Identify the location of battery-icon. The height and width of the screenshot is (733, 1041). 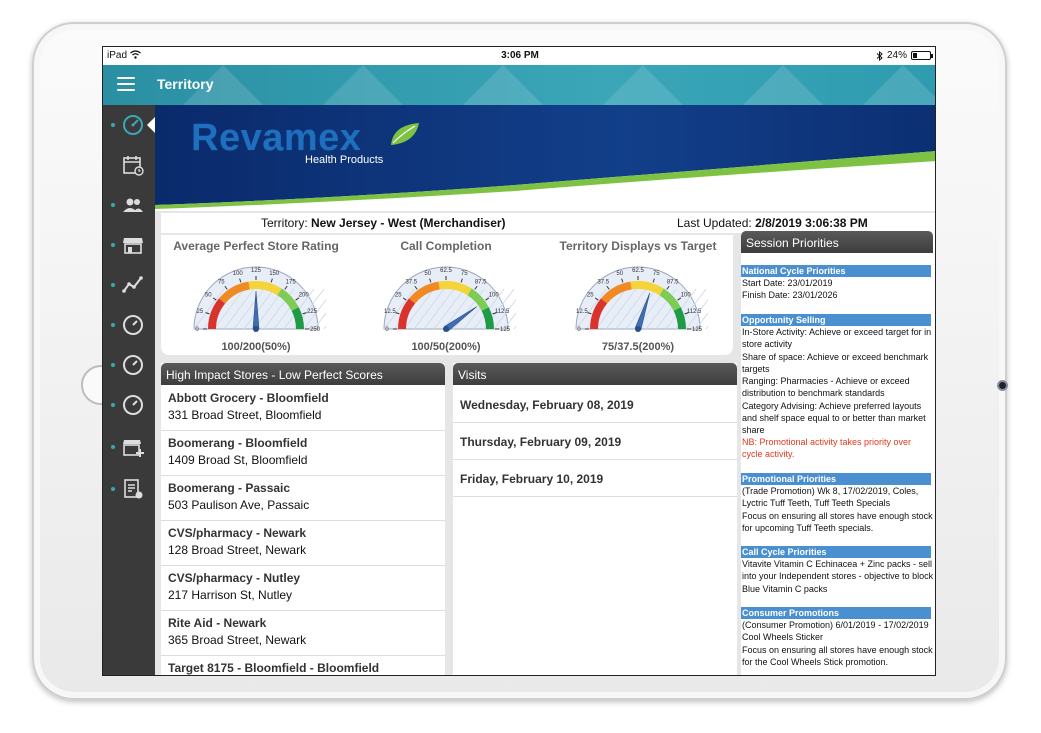
(922, 55).